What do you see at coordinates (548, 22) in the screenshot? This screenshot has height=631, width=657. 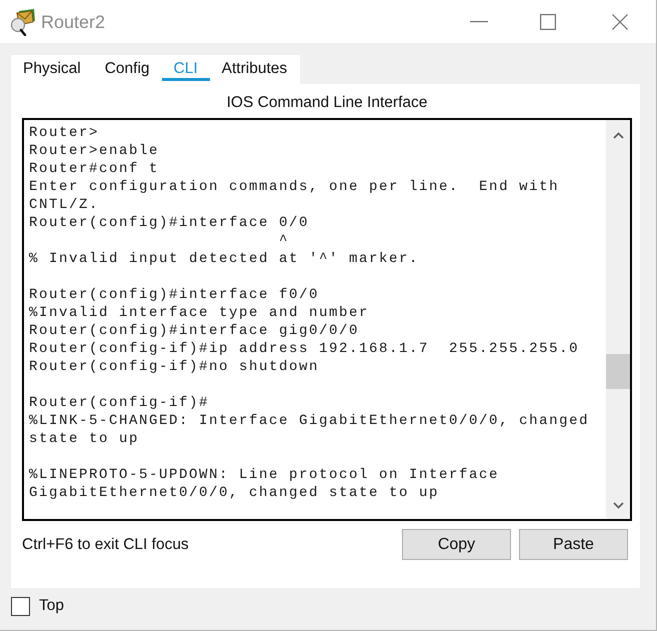 I see `maximize-icon` at bounding box center [548, 22].